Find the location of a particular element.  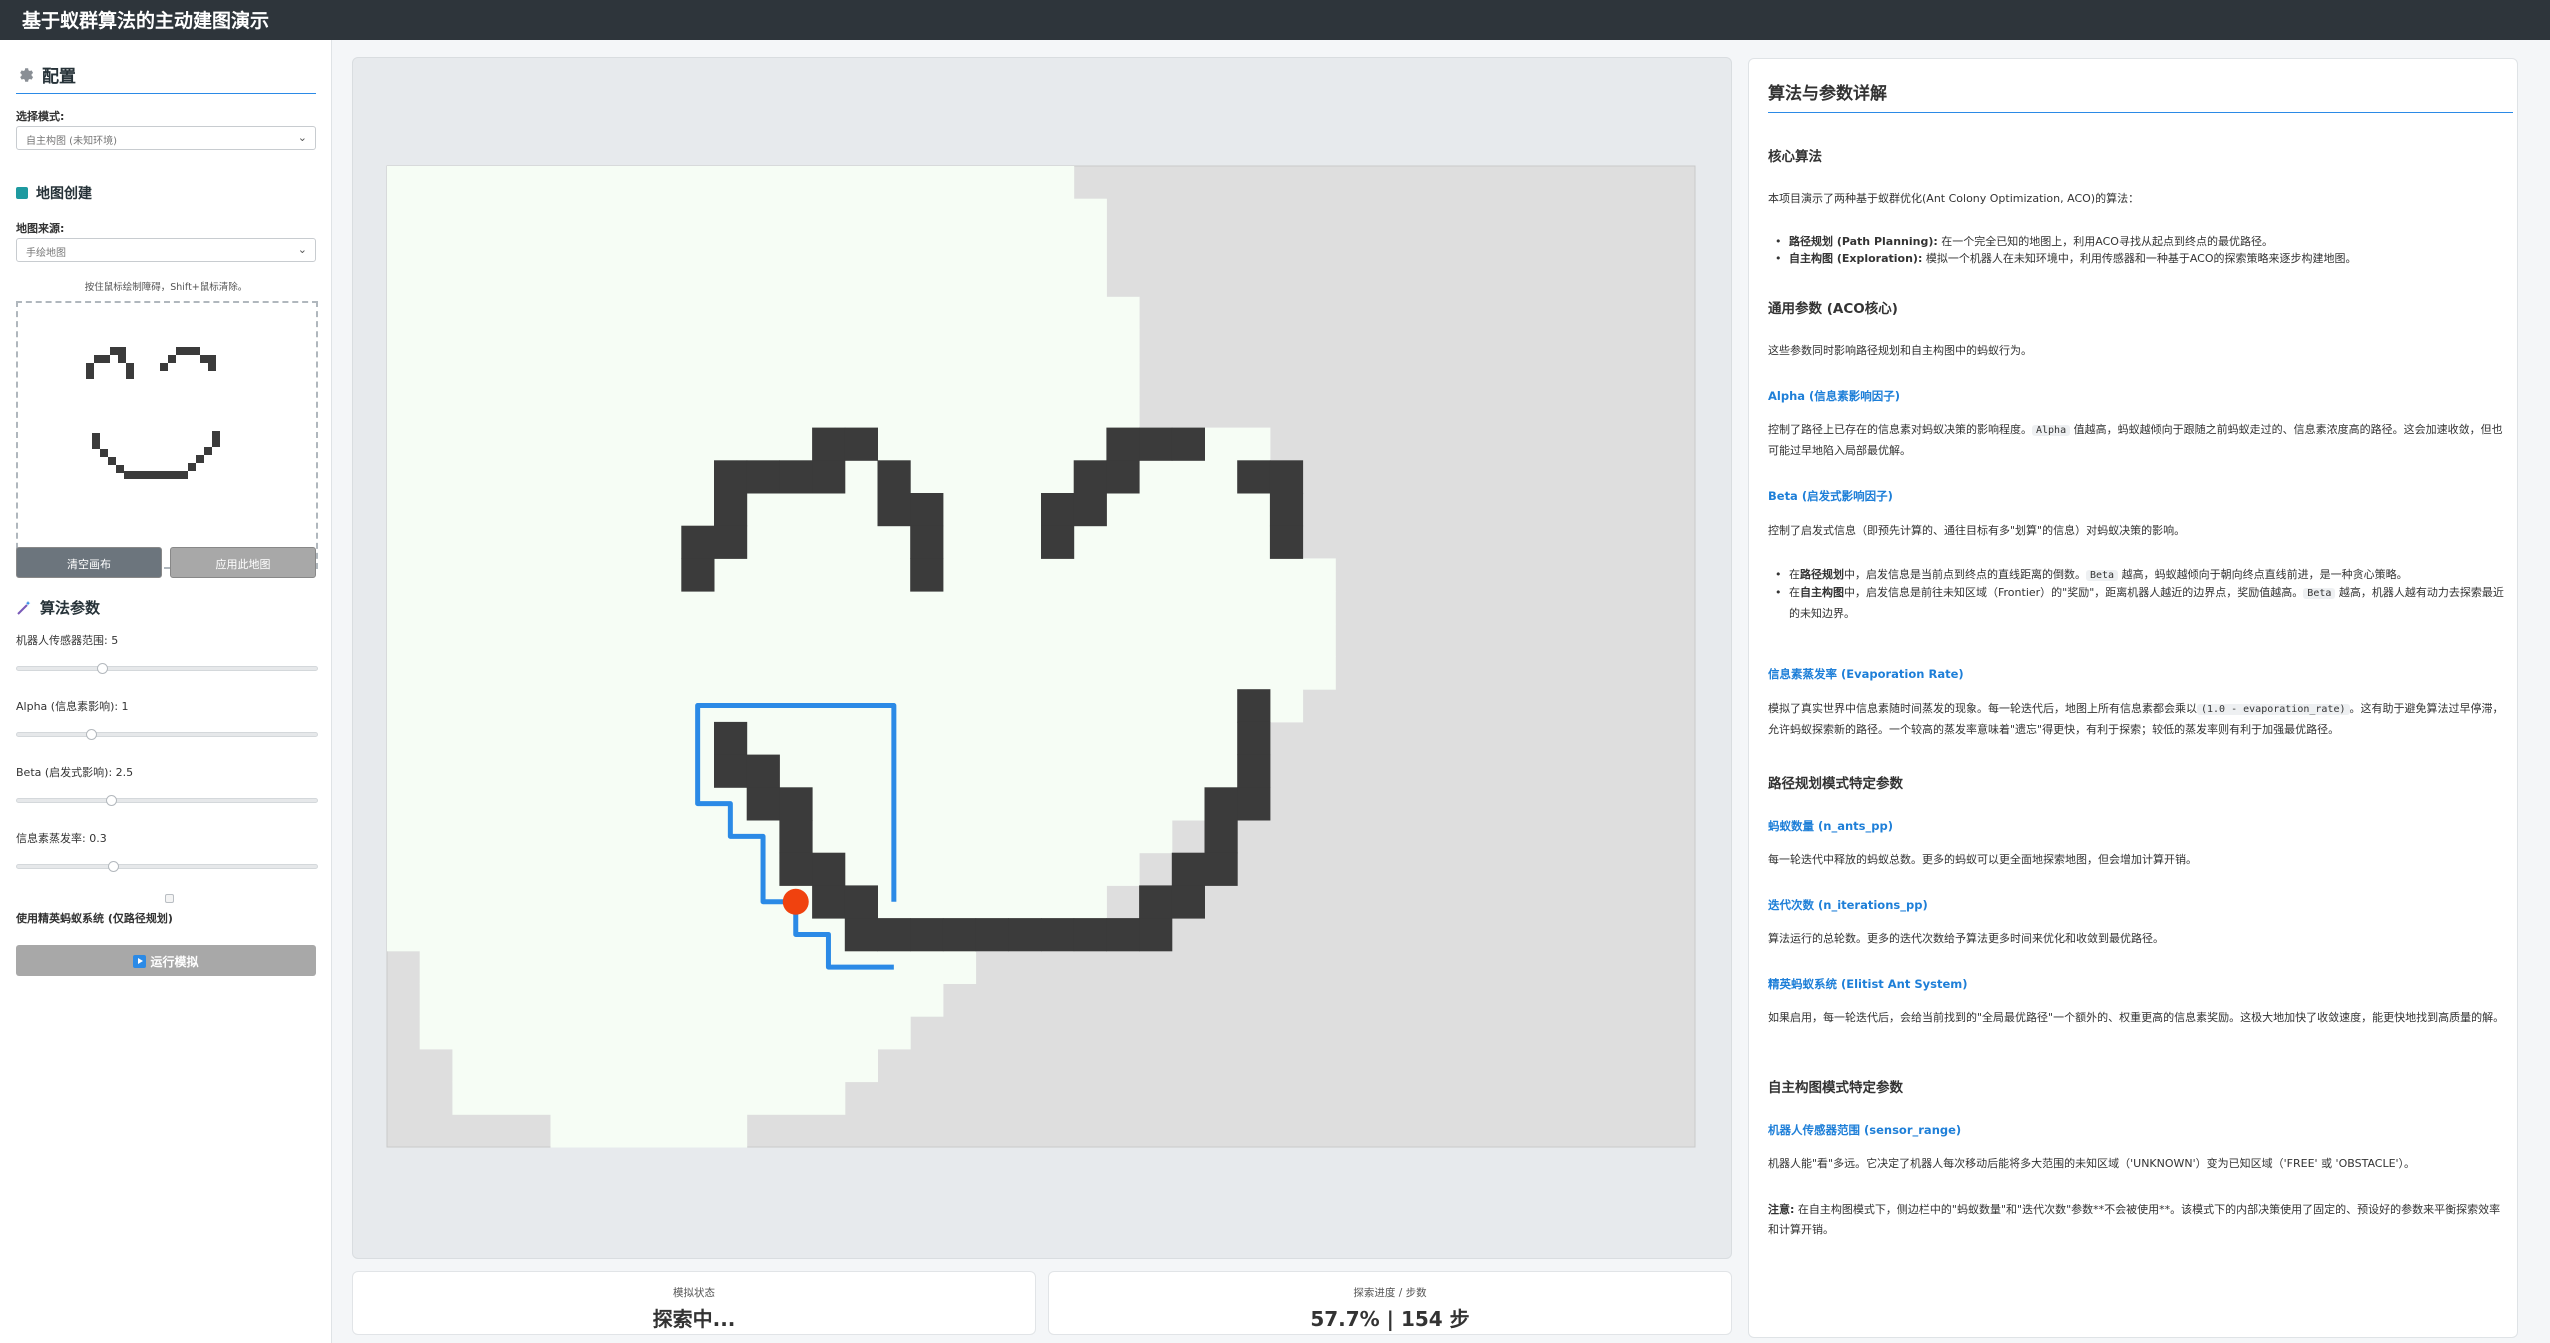

alpha-desc-1: 控制了路径上已存在的信息素对蚂蚁决策的影响程度。 is located at coordinates (1900, 429).